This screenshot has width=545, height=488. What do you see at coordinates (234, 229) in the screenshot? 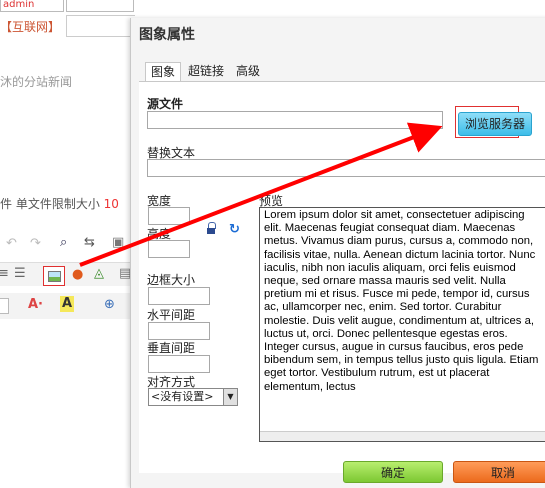
I see `reset-size-icon: ↻` at bounding box center [234, 229].